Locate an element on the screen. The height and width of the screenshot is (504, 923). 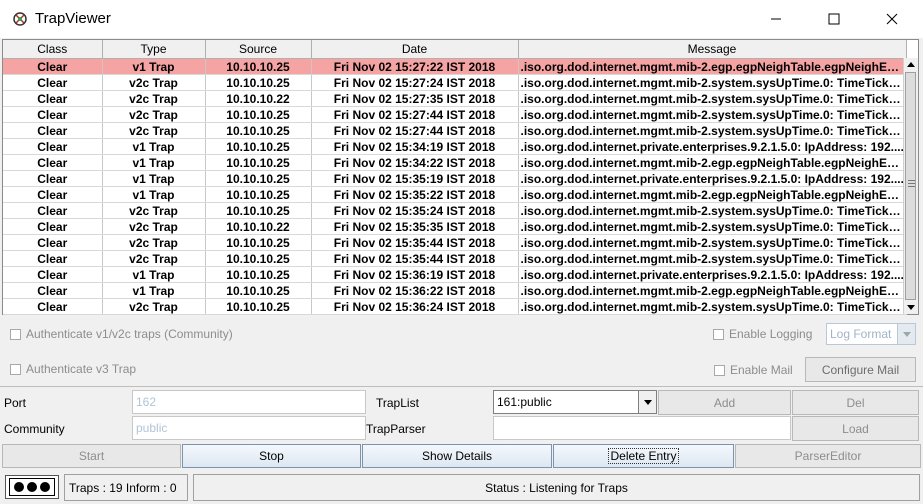
log-format-value: Log Format is located at coordinates (861, 334).